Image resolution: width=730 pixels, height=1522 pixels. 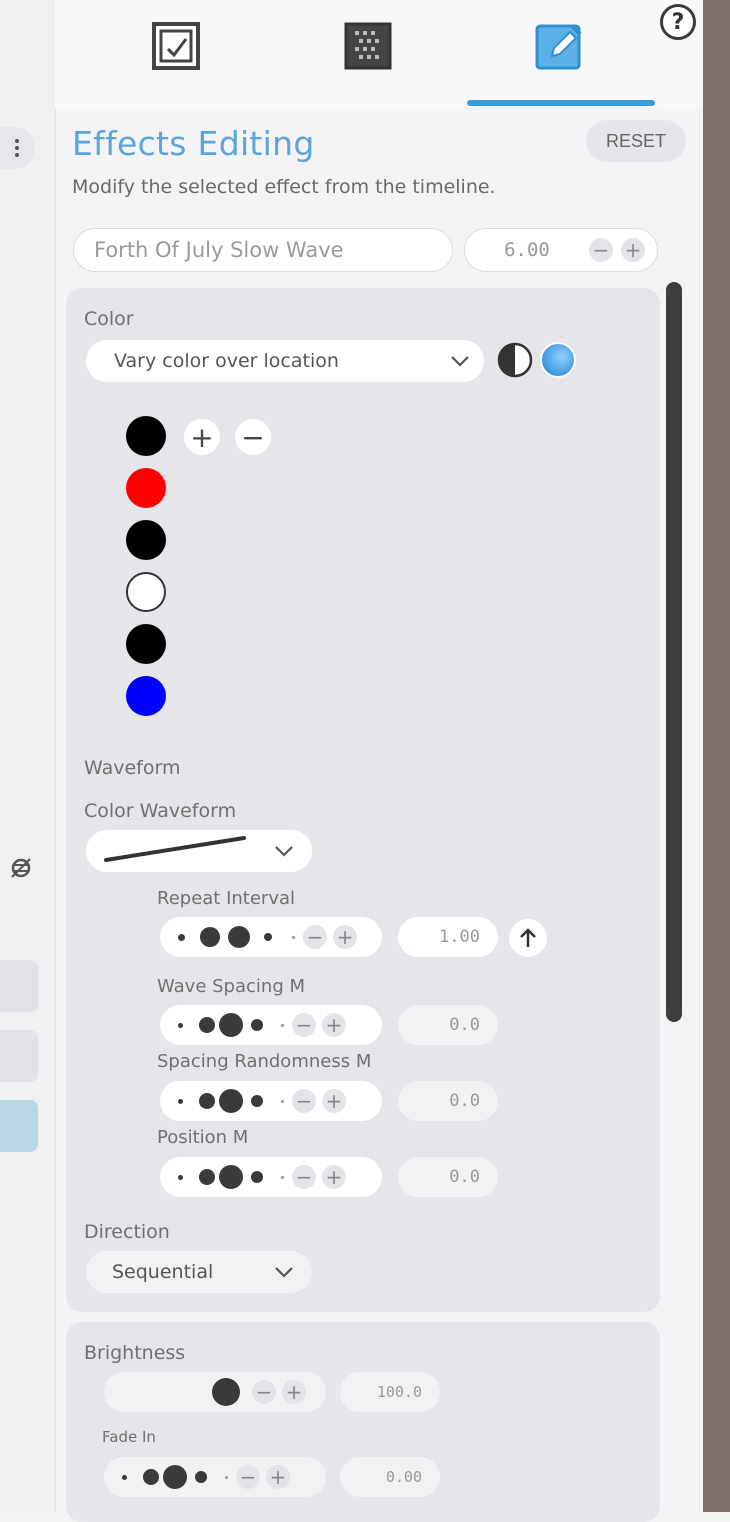 I want to click on spacing-randomness-slider: − +, so click(x=271, y=1101).